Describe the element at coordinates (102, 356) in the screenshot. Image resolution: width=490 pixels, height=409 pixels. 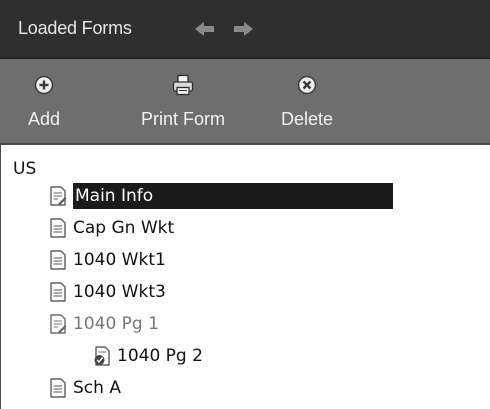
I see `form-check-icon` at that location.